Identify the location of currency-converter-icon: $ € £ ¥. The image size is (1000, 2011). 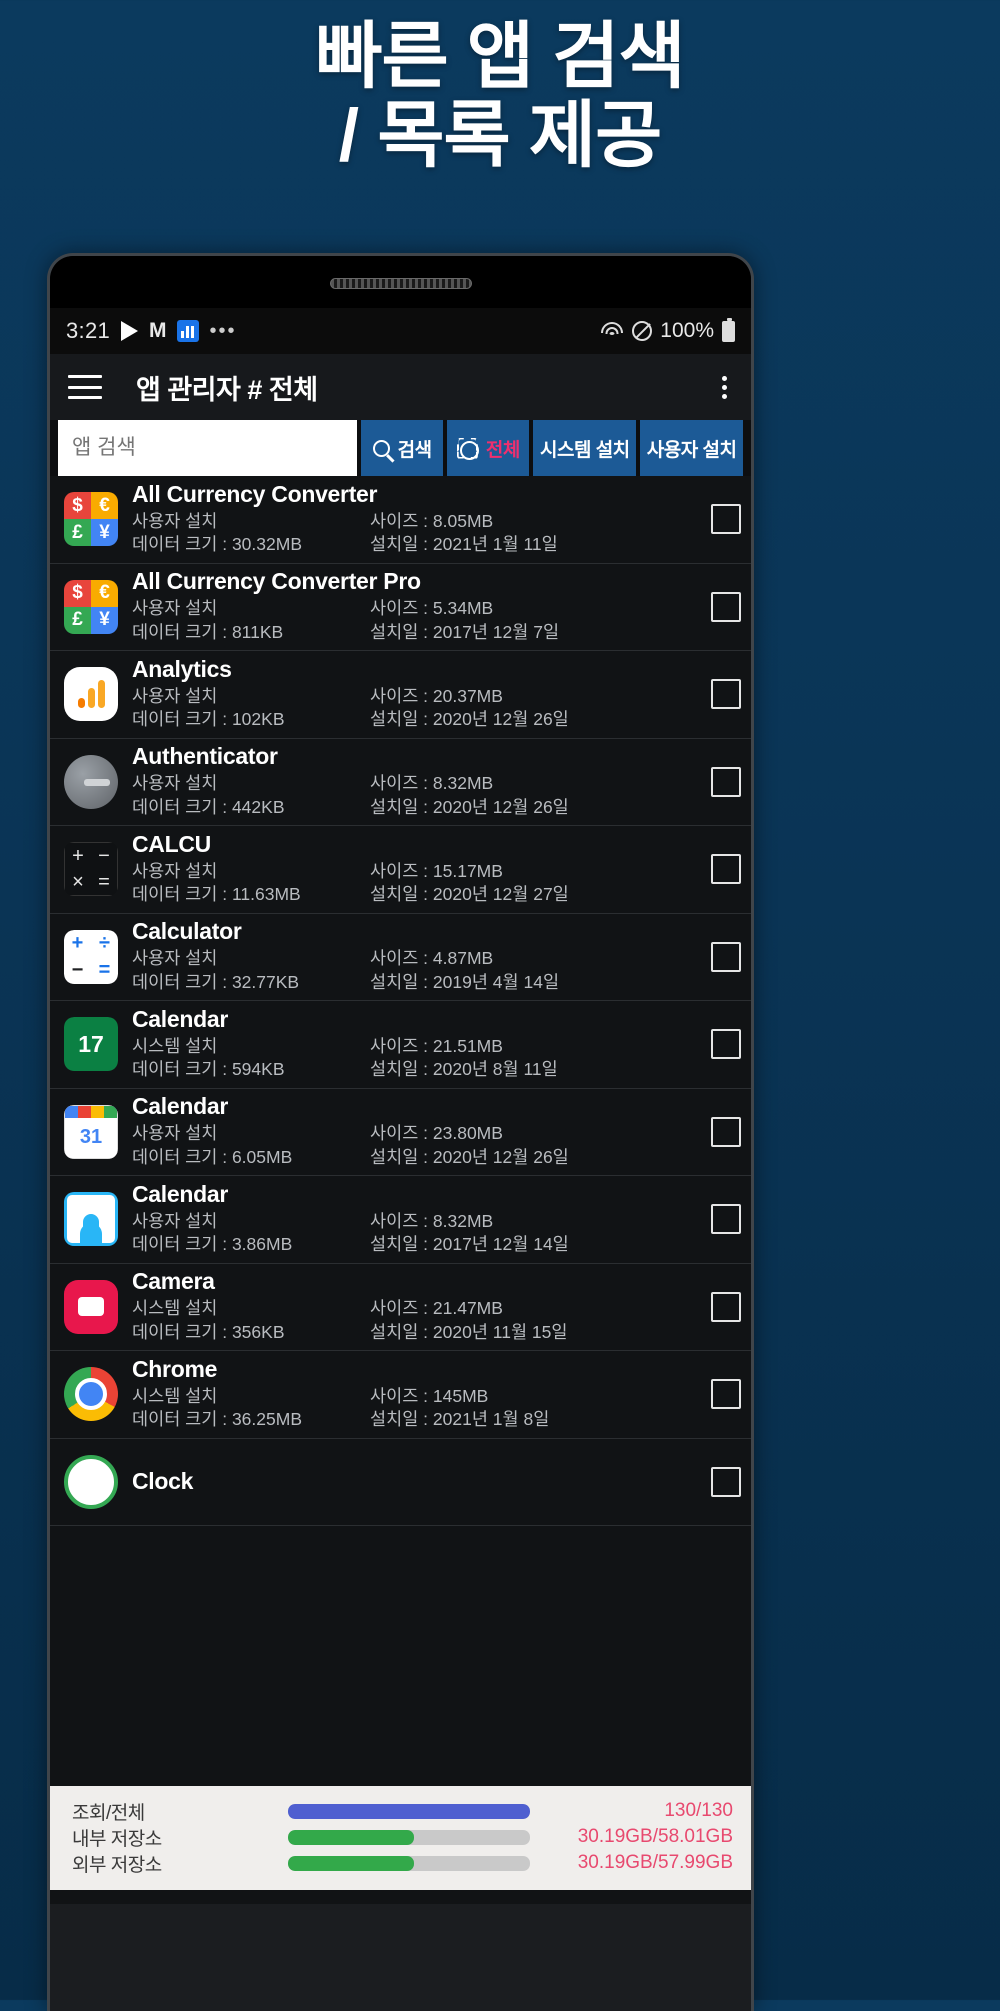
(91, 519).